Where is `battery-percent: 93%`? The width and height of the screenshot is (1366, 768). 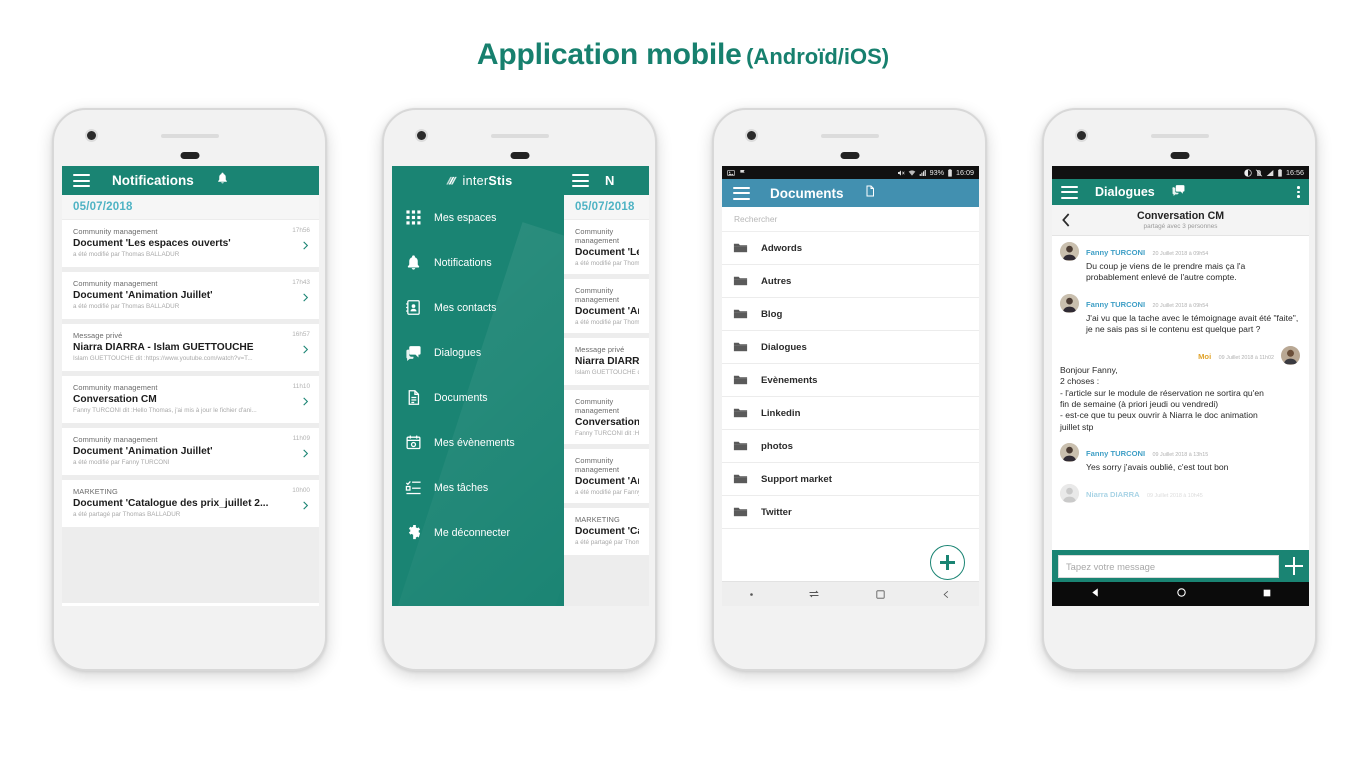 battery-percent: 93% is located at coordinates (936, 172).